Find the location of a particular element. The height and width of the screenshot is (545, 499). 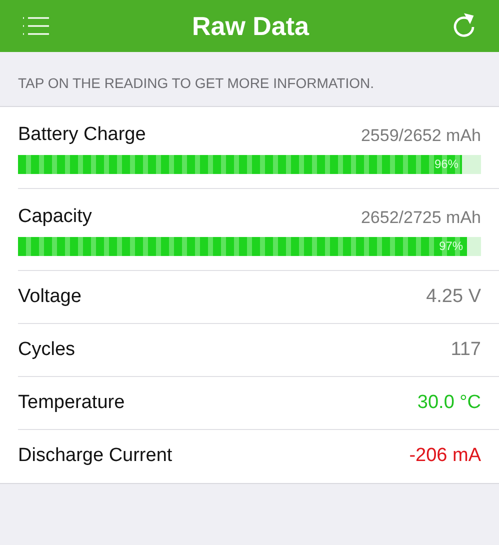

reading-value: -206 mA is located at coordinates (445, 456).